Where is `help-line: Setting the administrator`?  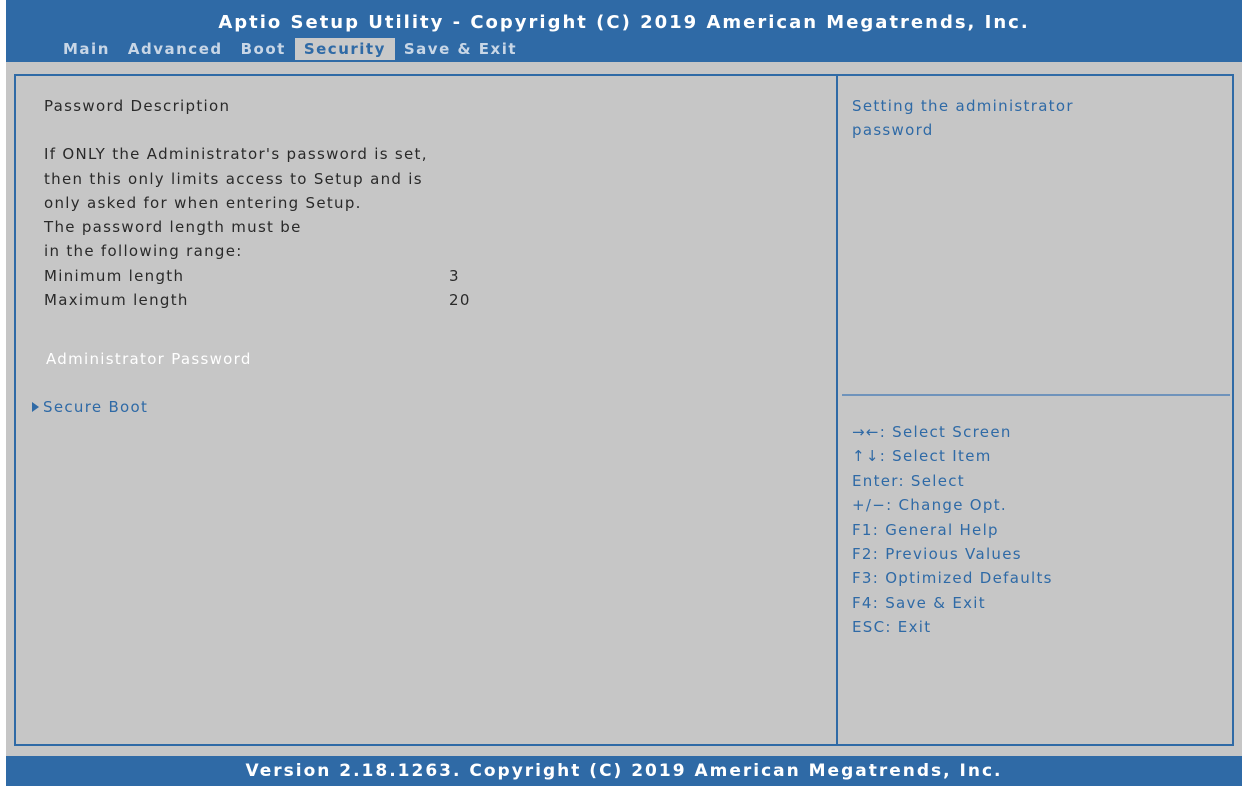 help-line: Setting the administrator is located at coordinates (963, 106).